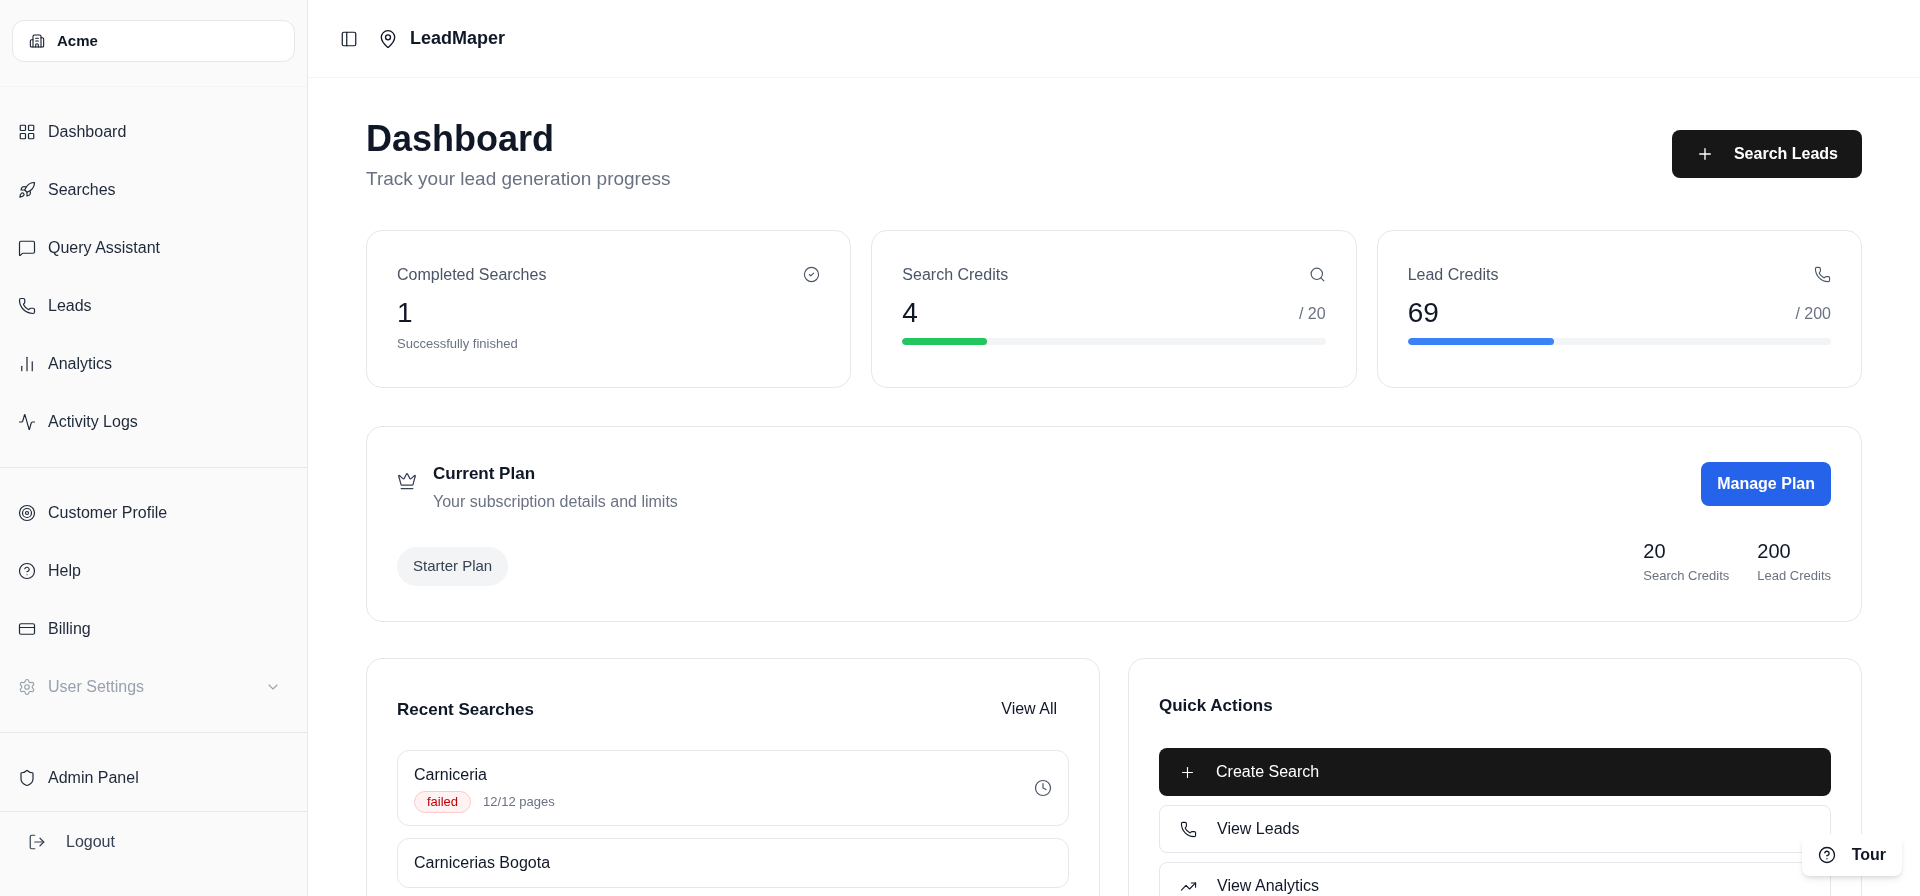 The width and height of the screenshot is (1920, 896). Describe the element at coordinates (407, 480) in the screenshot. I see `crown-icon` at that location.